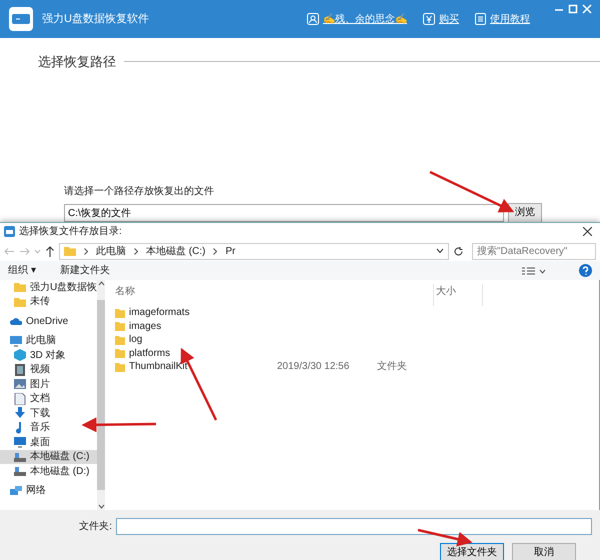 The height and width of the screenshot is (560, 600). I want to click on column-header: 名称, so click(274, 295).